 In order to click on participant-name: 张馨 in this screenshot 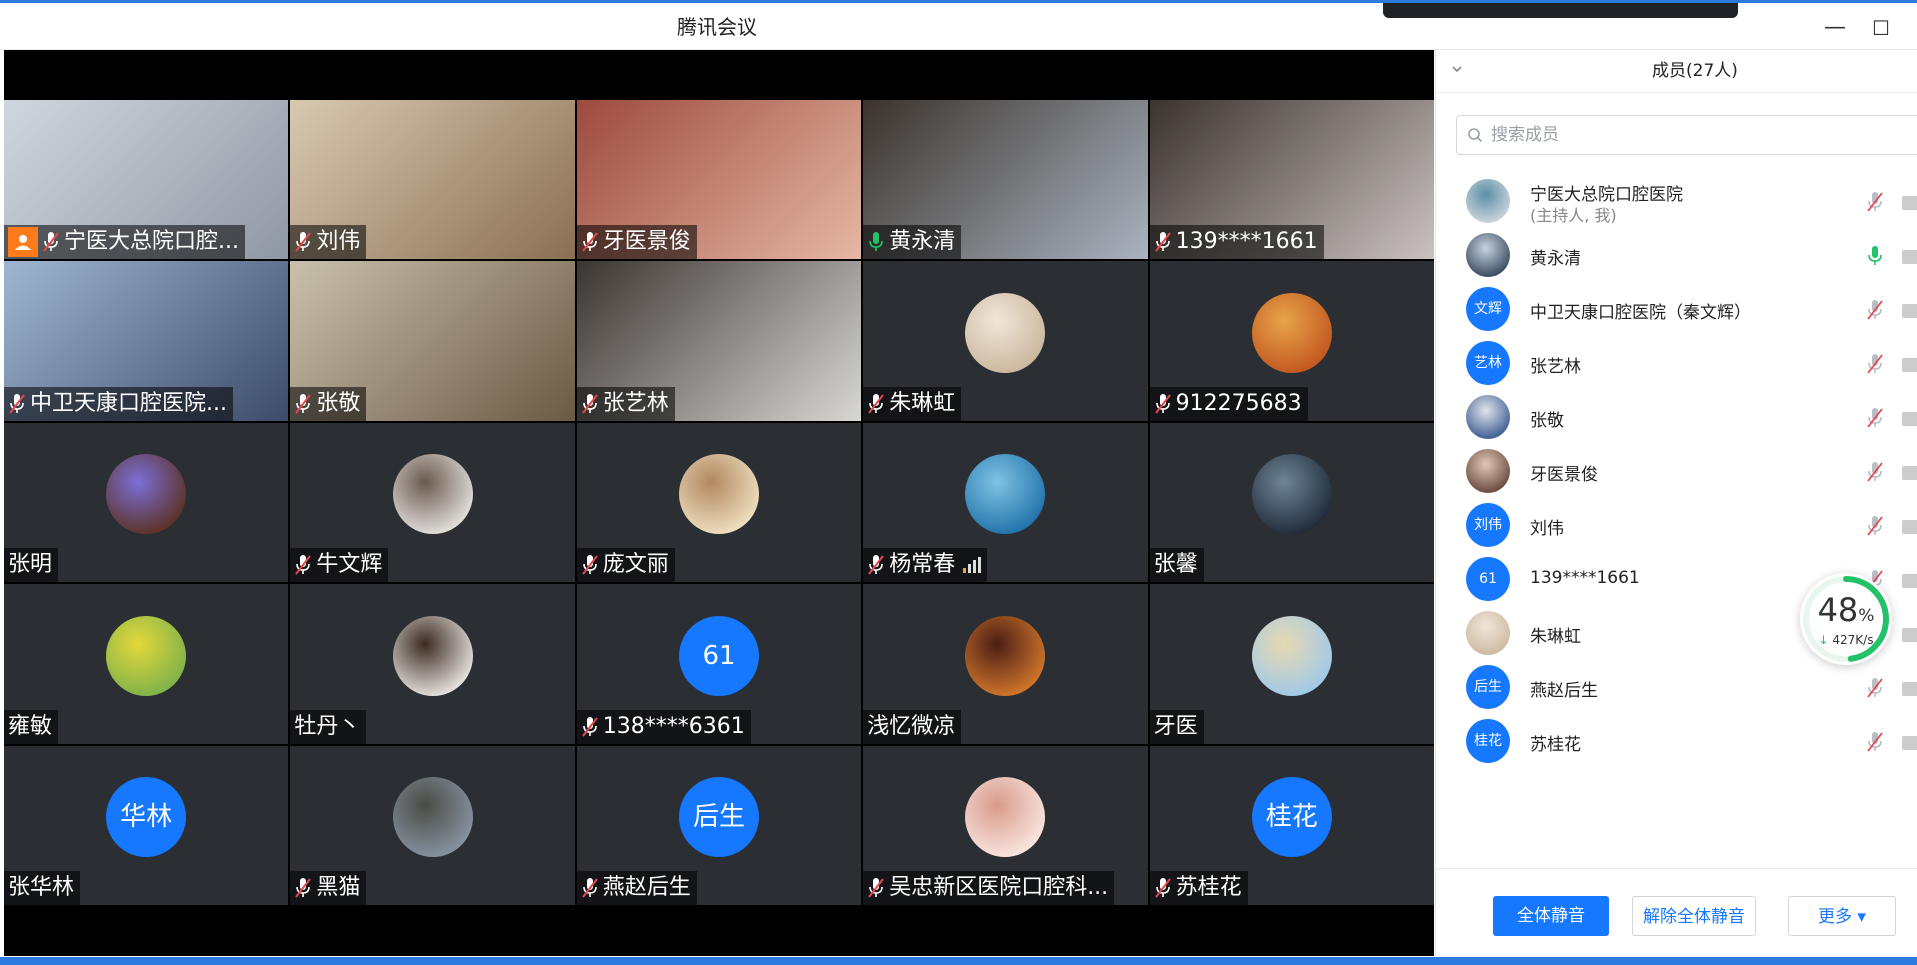, I will do `click(1175, 565)`.